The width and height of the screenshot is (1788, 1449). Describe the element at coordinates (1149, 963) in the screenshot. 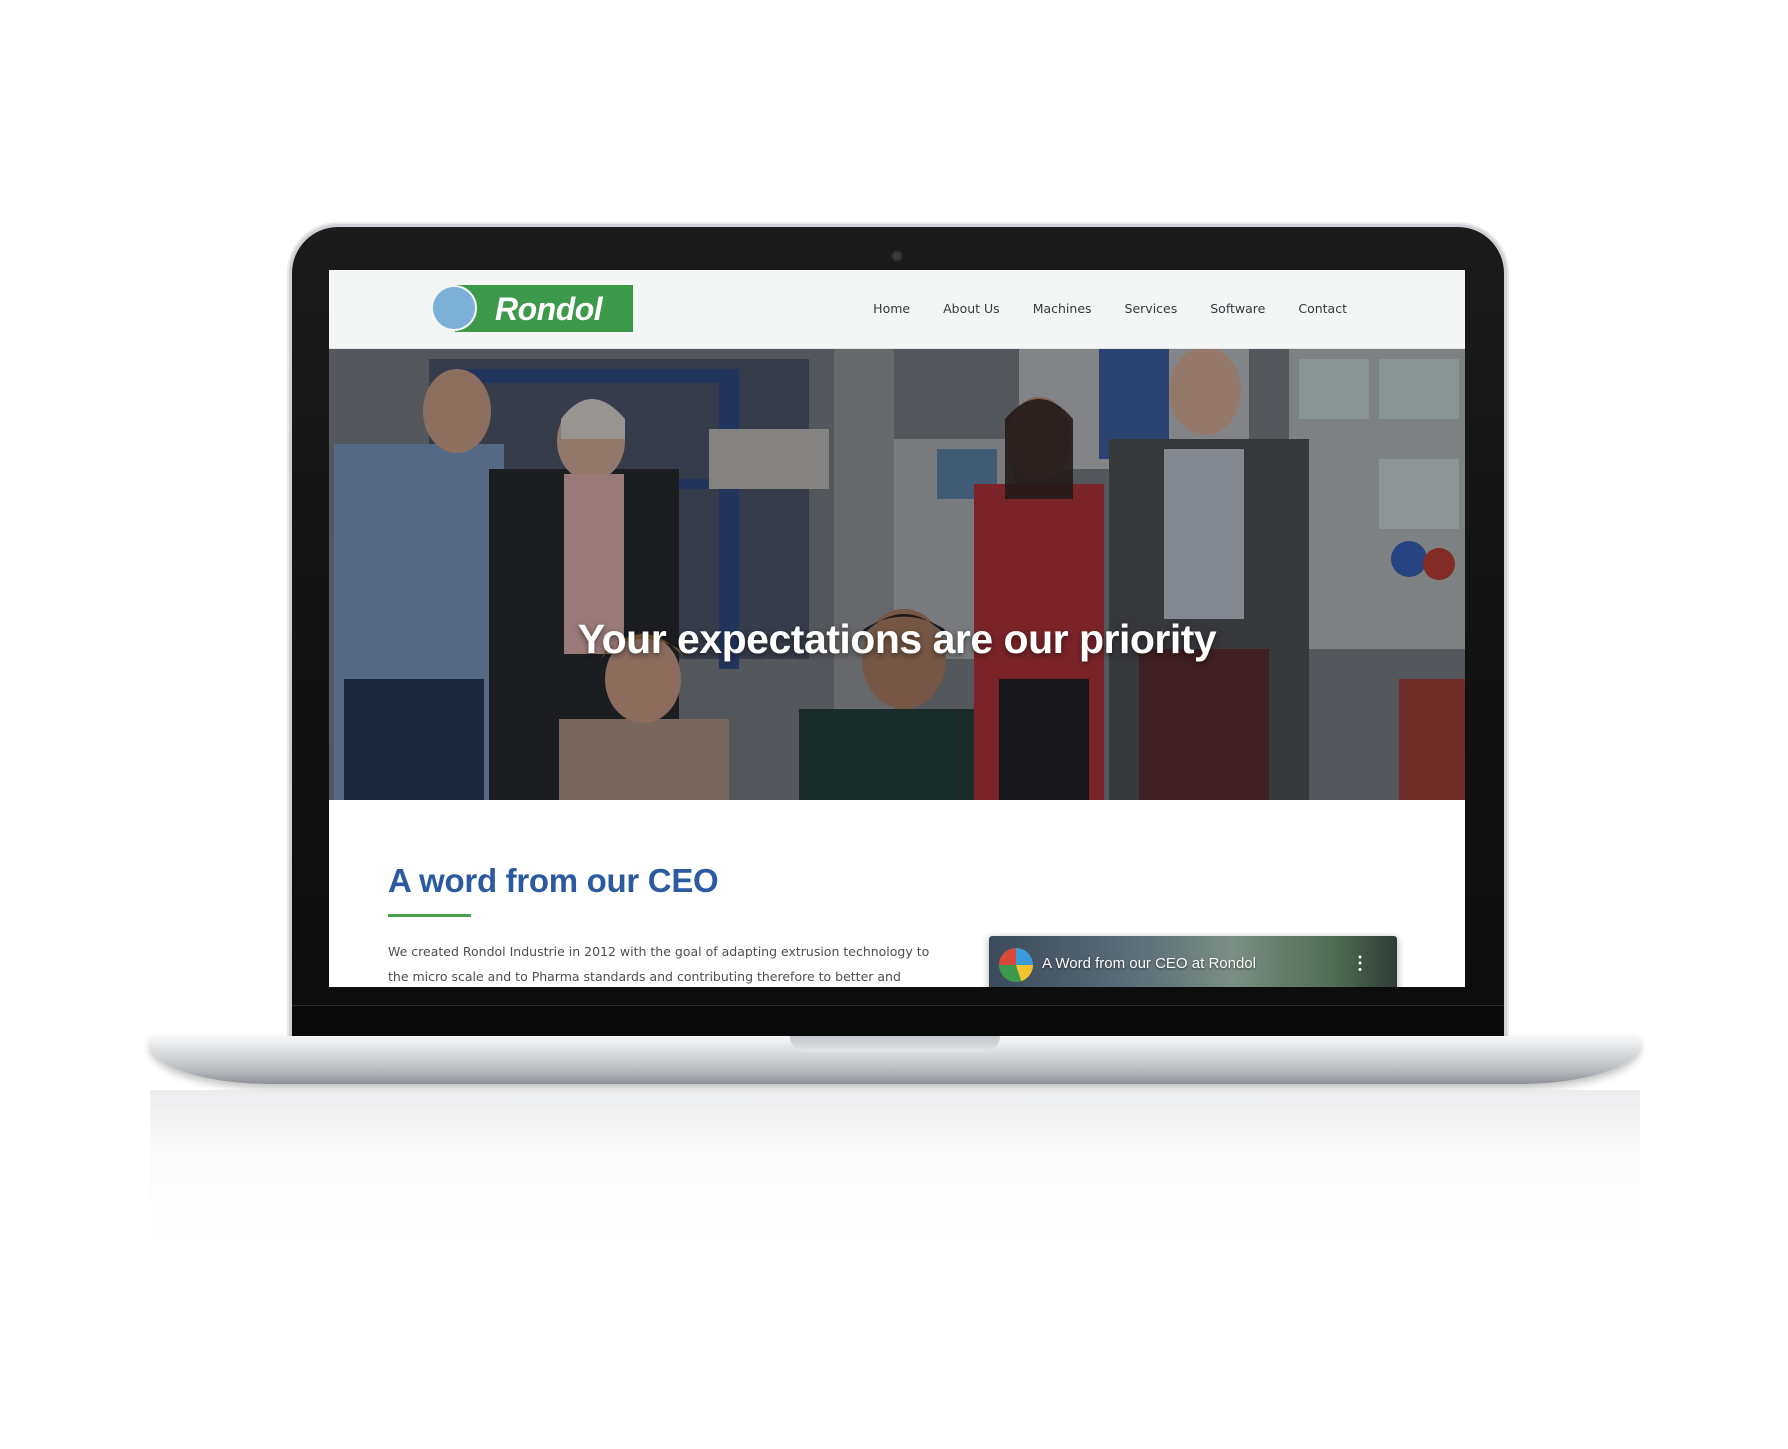

I see `video-title: A Word from our CEO at Rondol` at that location.